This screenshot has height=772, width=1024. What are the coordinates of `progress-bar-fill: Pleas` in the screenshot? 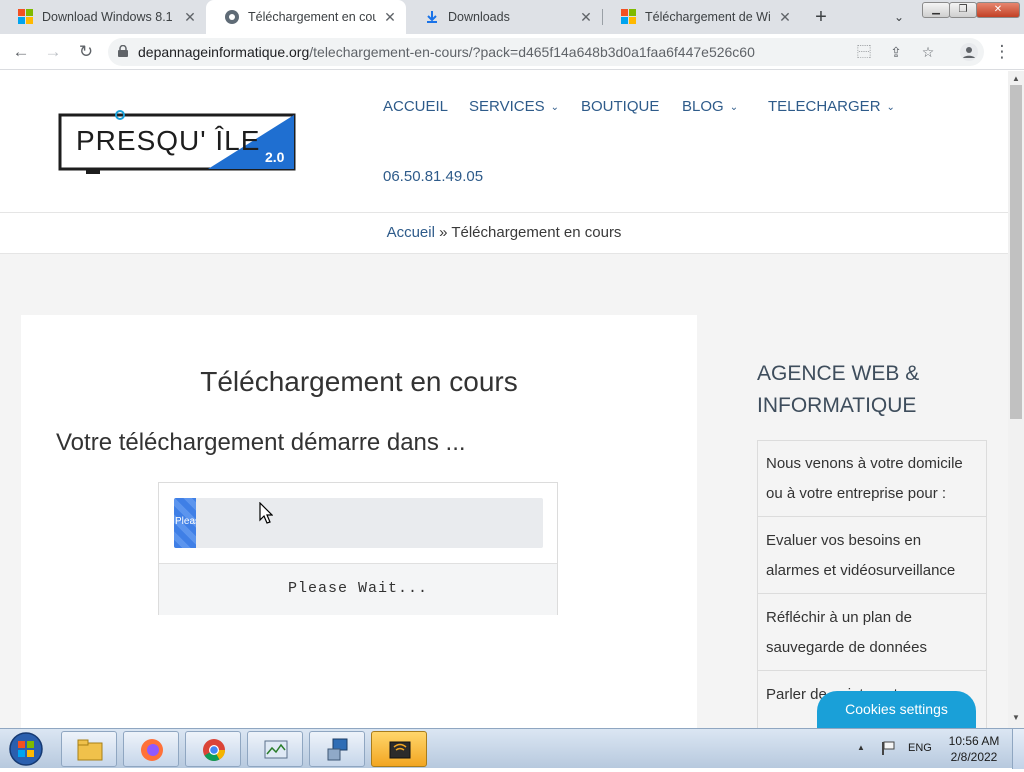 It's located at (185, 523).